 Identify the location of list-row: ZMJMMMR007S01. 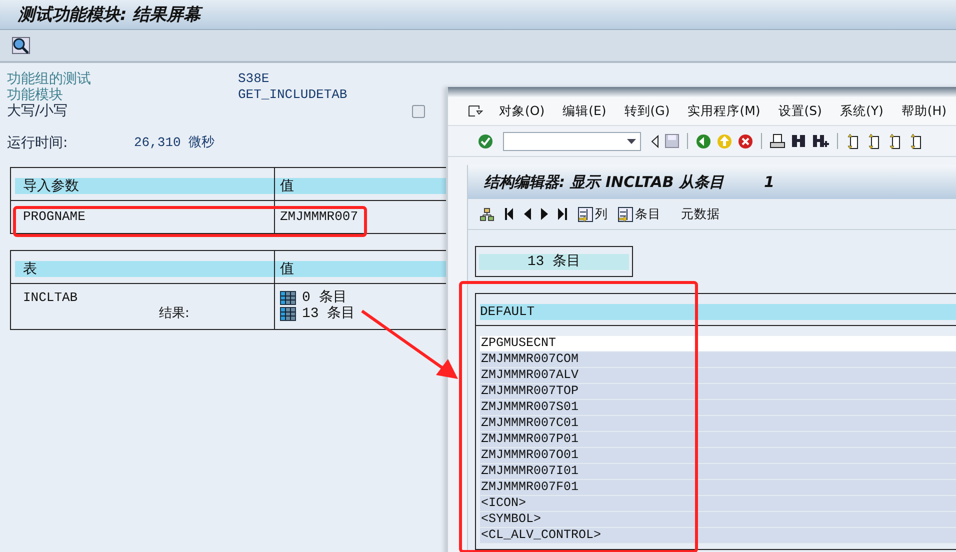
(718, 408).